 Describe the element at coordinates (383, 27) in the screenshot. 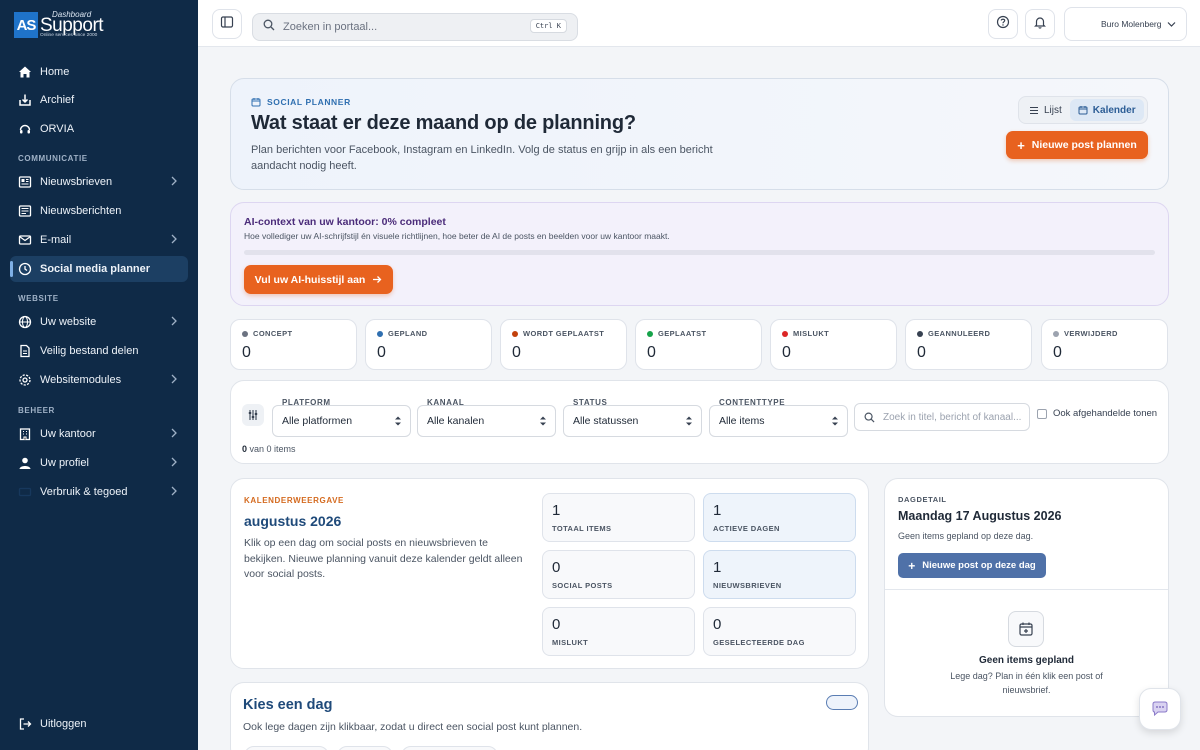

I see `search-input` at that location.